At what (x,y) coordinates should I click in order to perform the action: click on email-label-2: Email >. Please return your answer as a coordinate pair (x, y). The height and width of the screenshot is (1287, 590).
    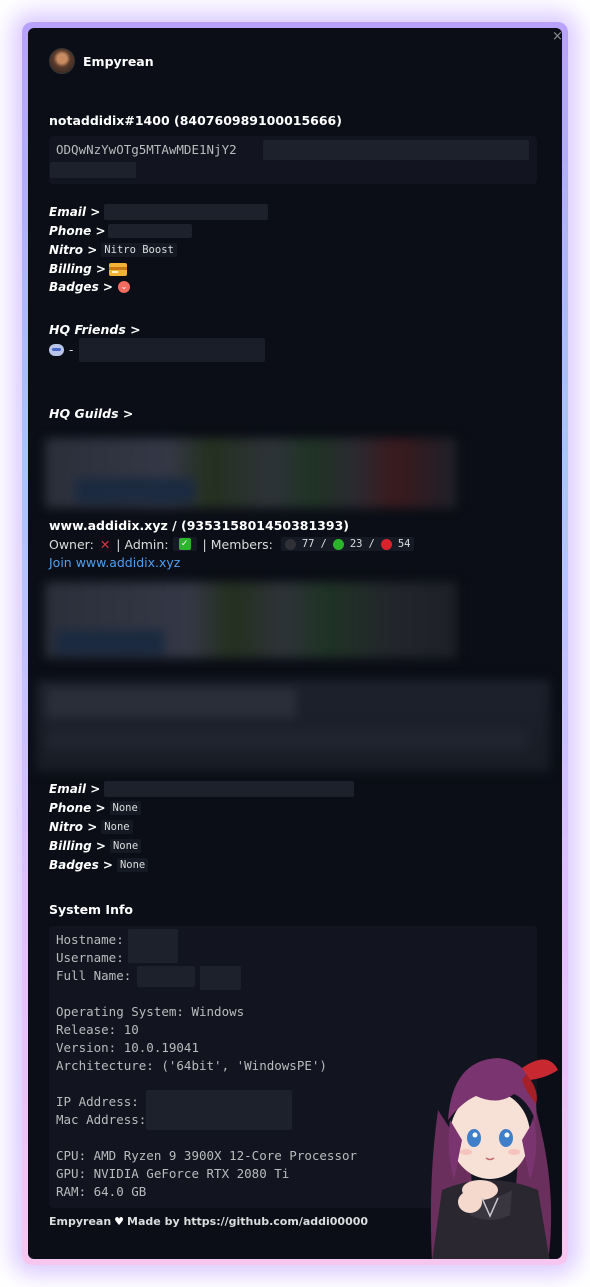
    Looking at the image, I should click on (75, 789).